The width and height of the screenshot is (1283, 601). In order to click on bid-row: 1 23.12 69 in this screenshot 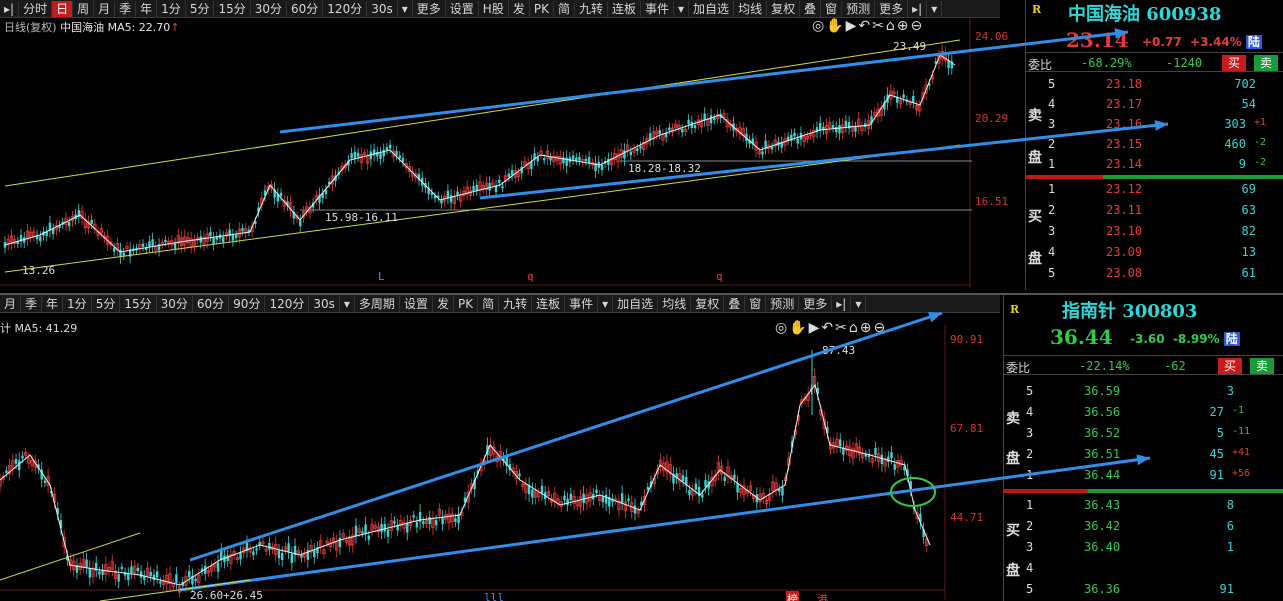, I will do `click(1154, 189)`.